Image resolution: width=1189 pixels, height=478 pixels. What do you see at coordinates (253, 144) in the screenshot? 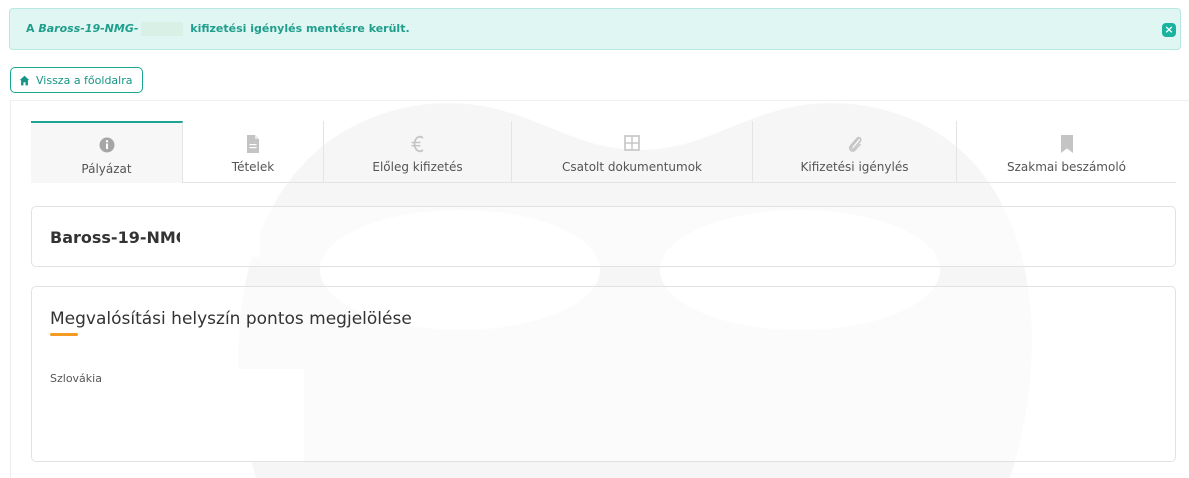
I see `document-icon` at bounding box center [253, 144].